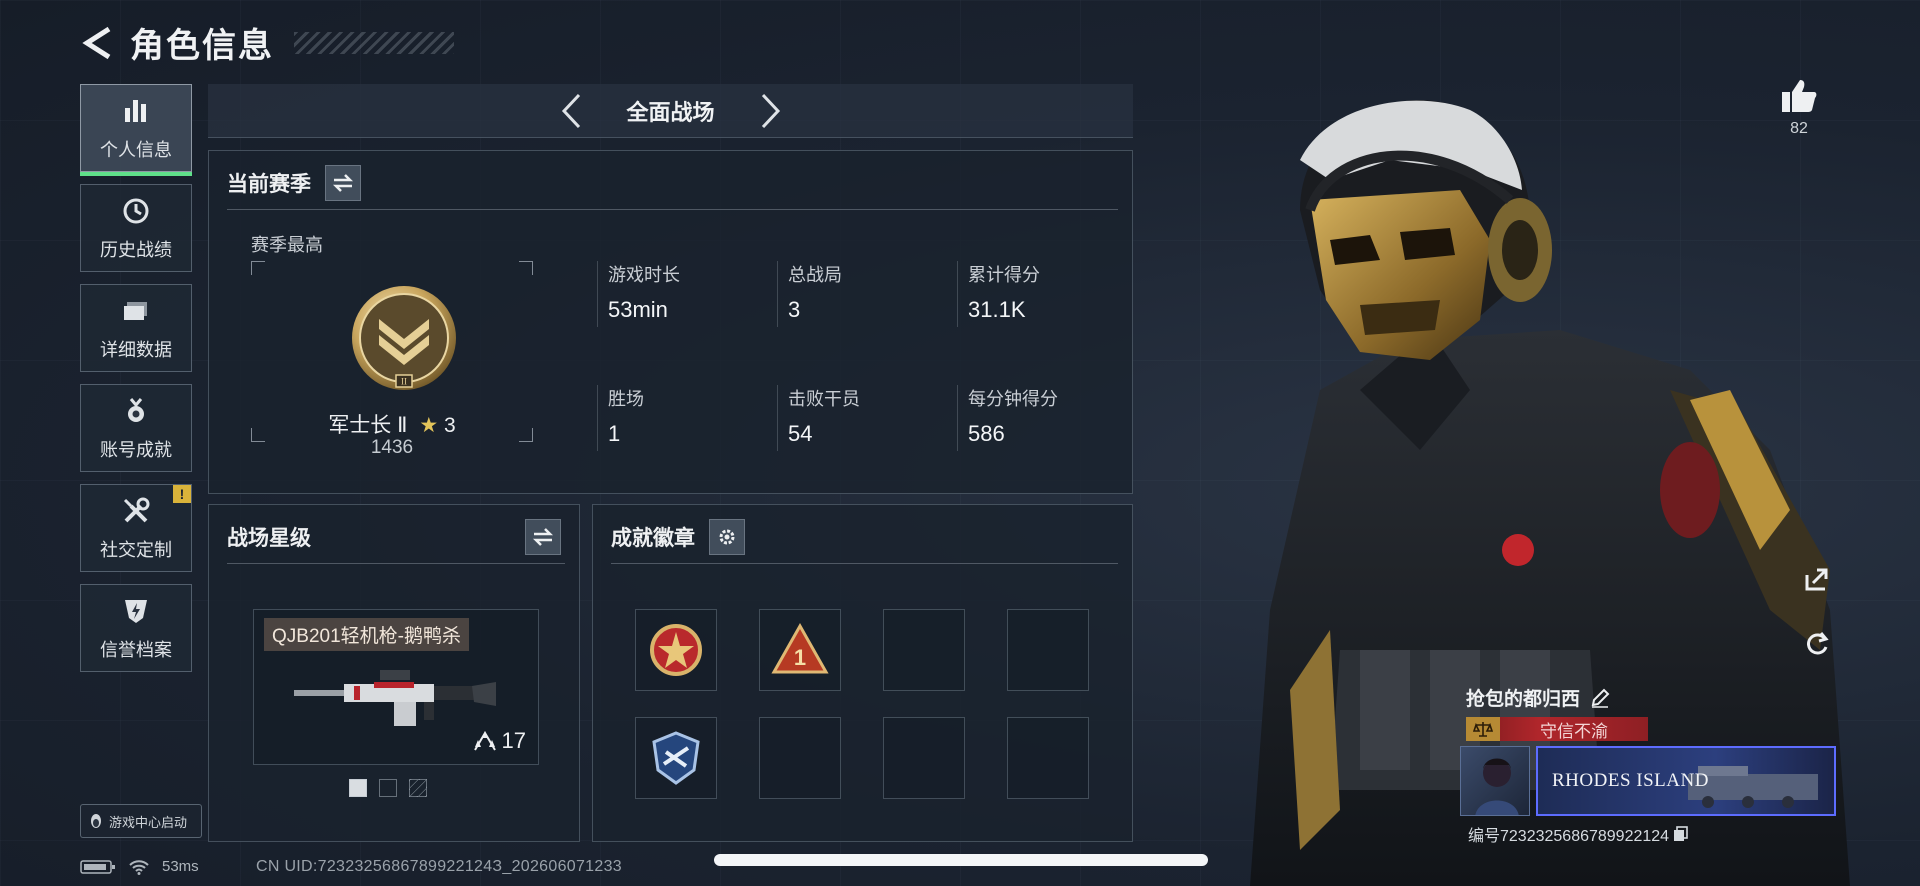 The image size is (1920, 886). I want to click on mode-selector: 全面战场, so click(670, 111).